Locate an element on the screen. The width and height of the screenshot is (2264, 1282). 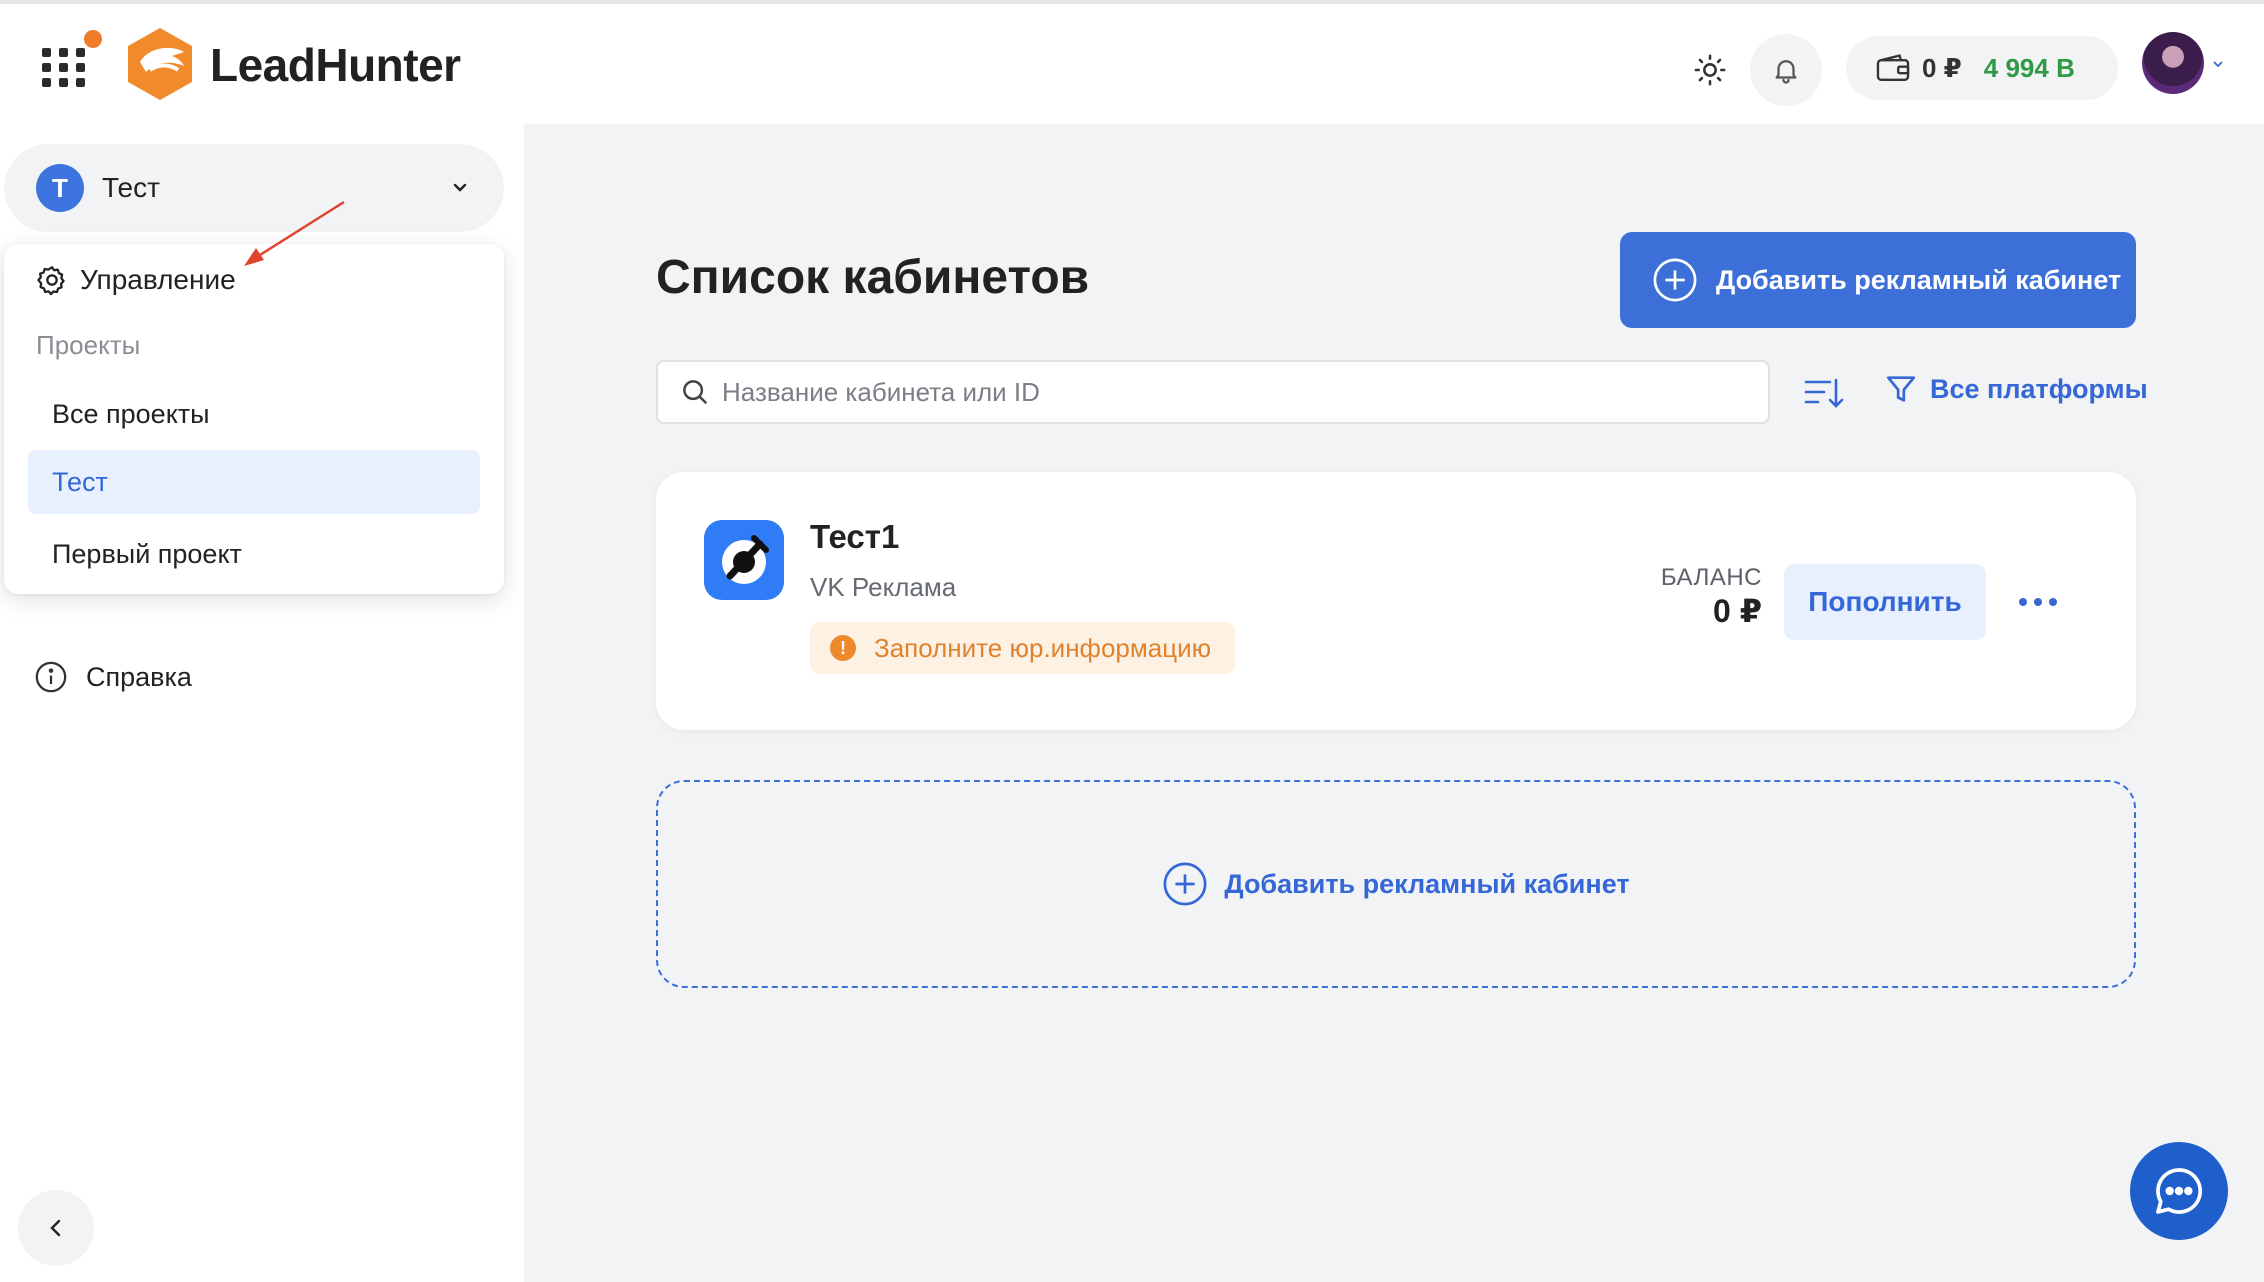
theme-toggle-icon is located at coordinates (1710, 70).